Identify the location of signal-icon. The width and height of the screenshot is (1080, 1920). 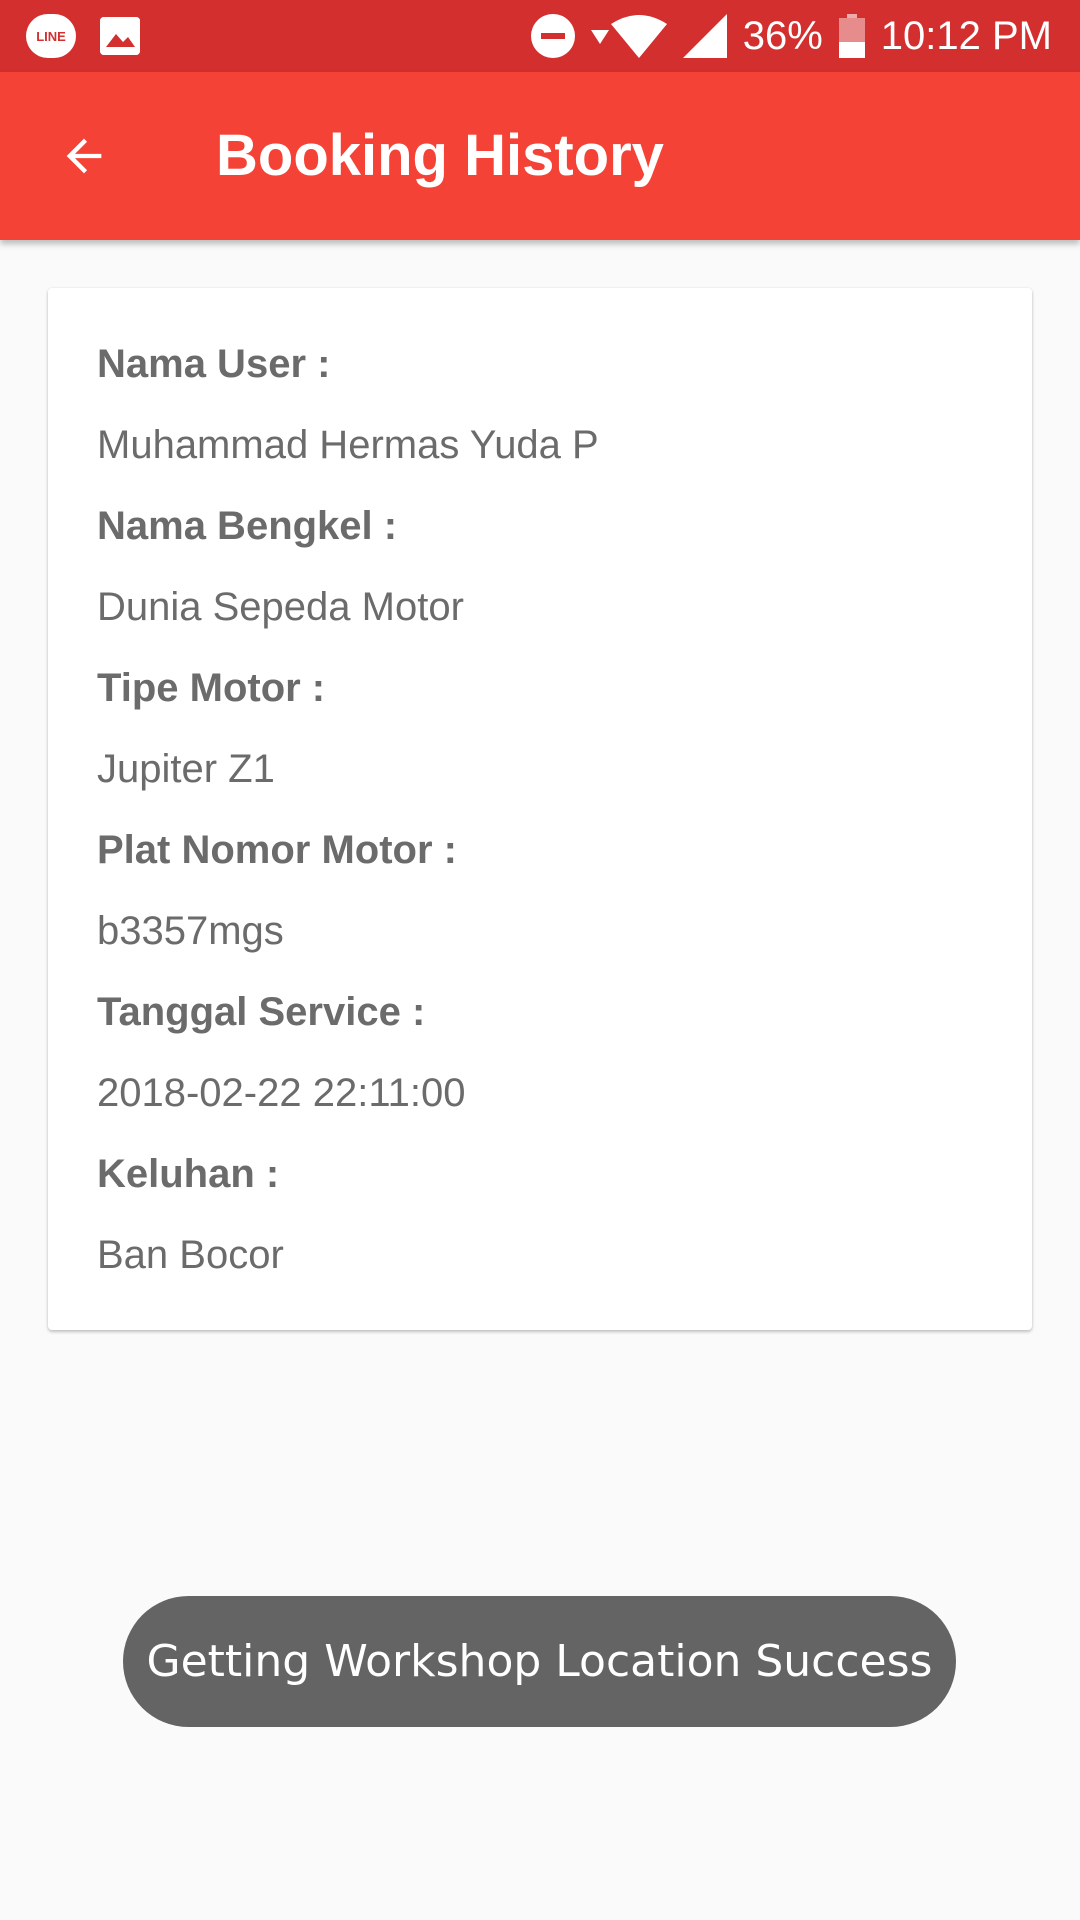
(704, 36).